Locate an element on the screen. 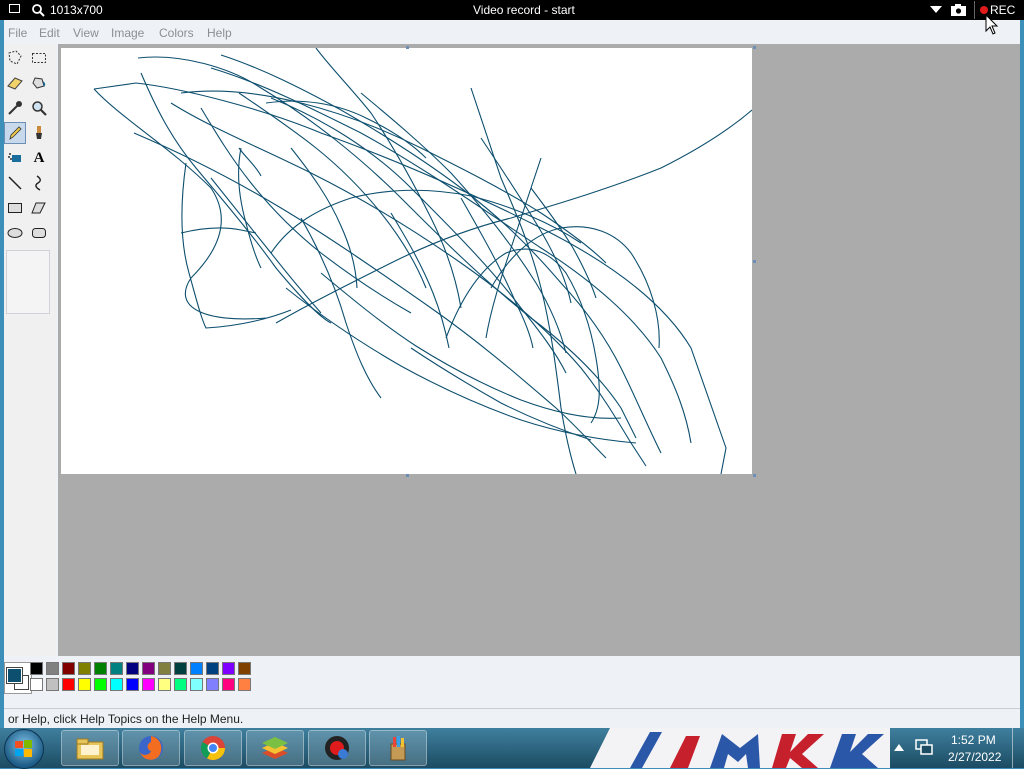 This screenshot has width=1024, height=769. rect-select-icon is located at coordinates (39, 58).